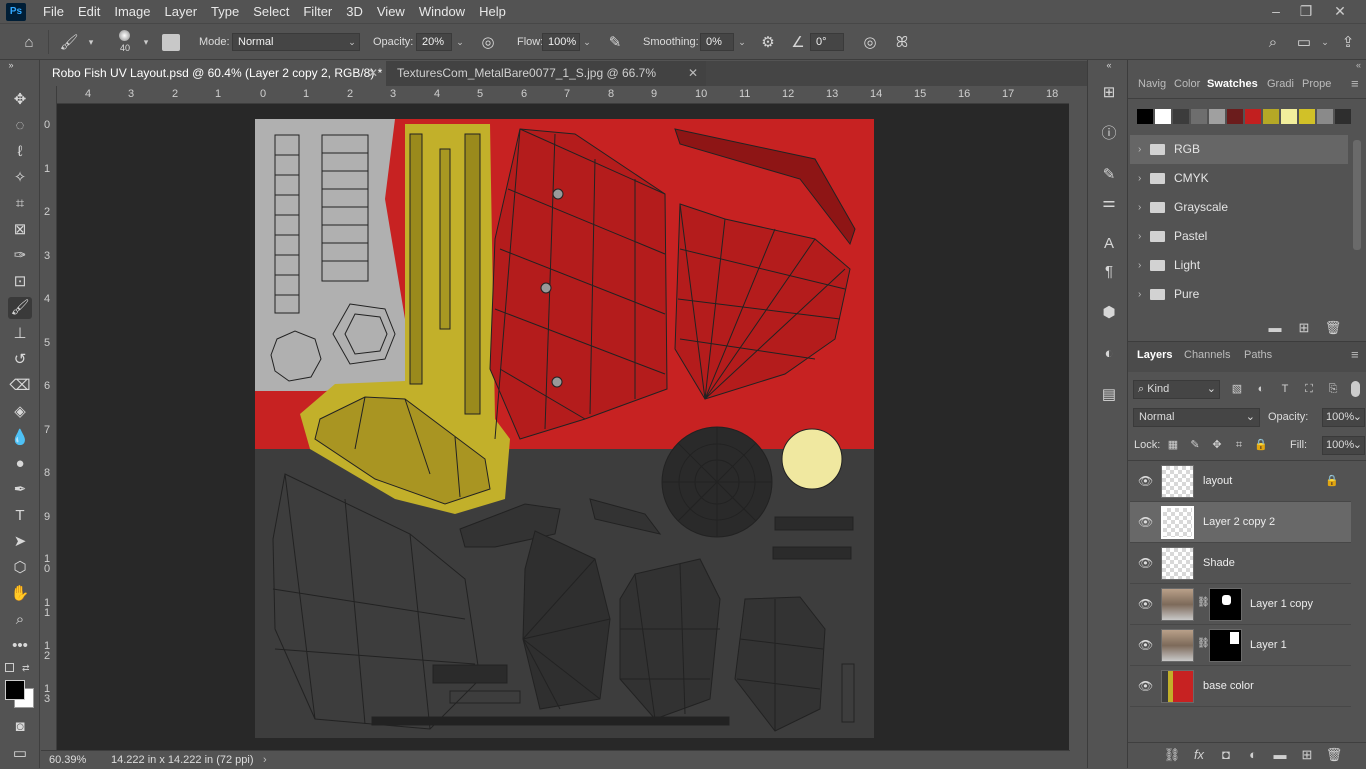 Image resolution: width=1366 pixels, height=769 pixels. Describe the element at coordinates (1253, 755) in the screenshot. I see `adjustment-layer-icon: ◐` at that location.